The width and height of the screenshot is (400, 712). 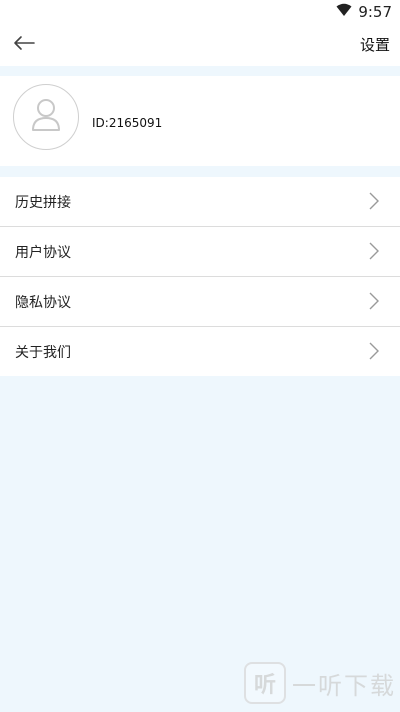 What do you see at coordinates (43, 352) in the screenshot?
I see `menu-item-label: 关于我们` at bounding box center [43, 352].